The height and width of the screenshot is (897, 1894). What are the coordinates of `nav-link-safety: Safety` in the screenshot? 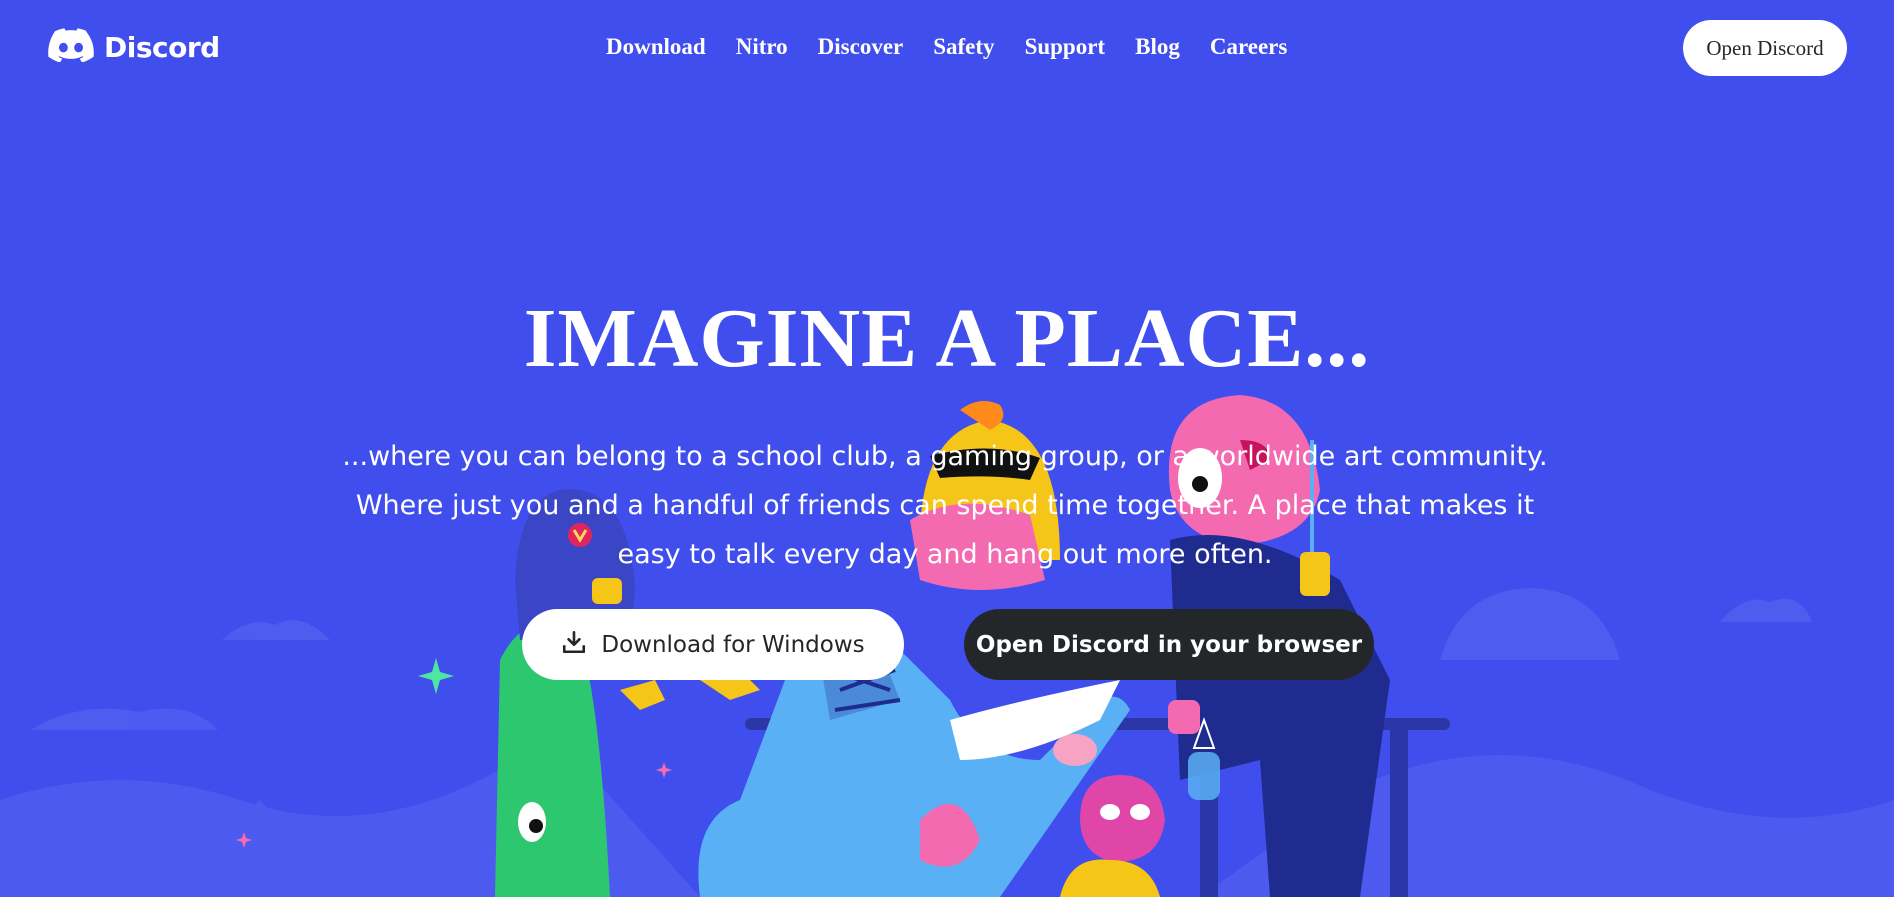 It's located at (963, 47).